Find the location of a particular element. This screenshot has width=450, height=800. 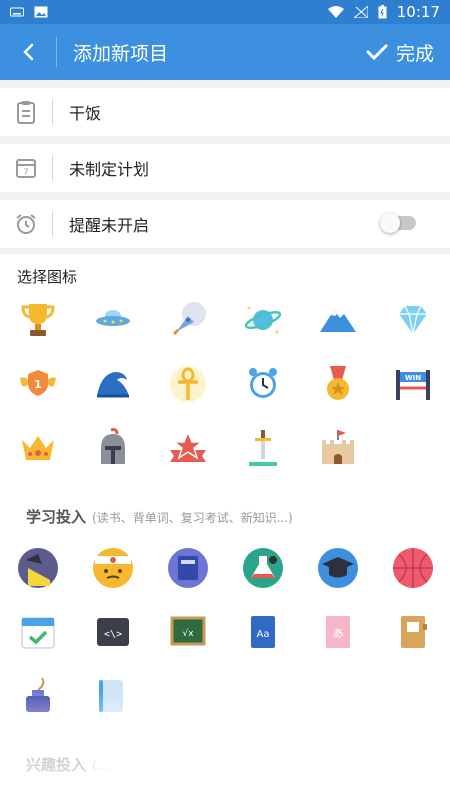

star-ribbon-icon is located at coordinates (187, 445).